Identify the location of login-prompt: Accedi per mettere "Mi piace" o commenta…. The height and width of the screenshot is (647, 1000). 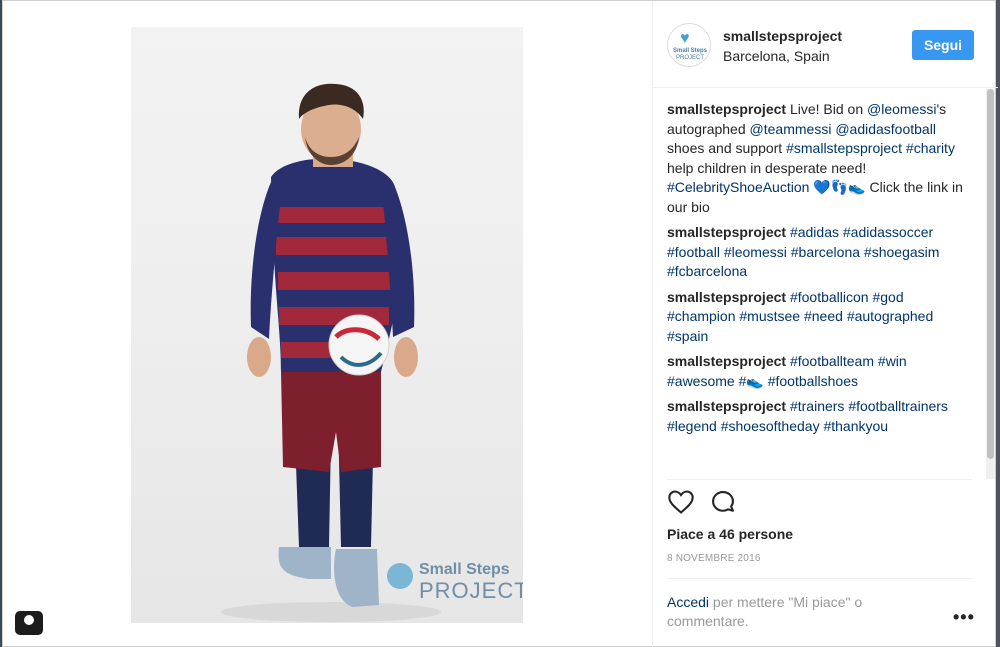
(802, 612).